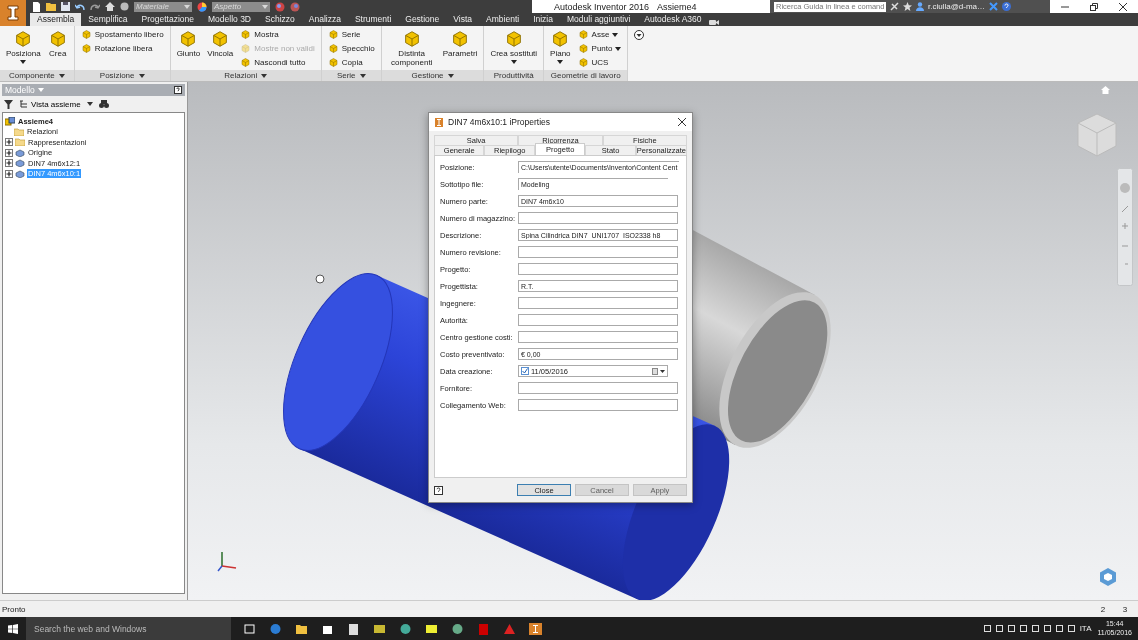 The width and height of the screenshot is (1138, 640). Describe the element at coordinates (277, 62) in the screenshot. I see `ribbon-tool-button: Nascondi tutto` at that location.